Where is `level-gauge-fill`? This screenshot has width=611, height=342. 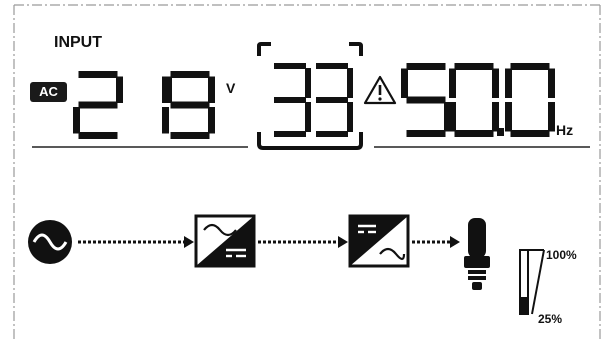 level-gauge-fill is located at coordinates (524, 305).